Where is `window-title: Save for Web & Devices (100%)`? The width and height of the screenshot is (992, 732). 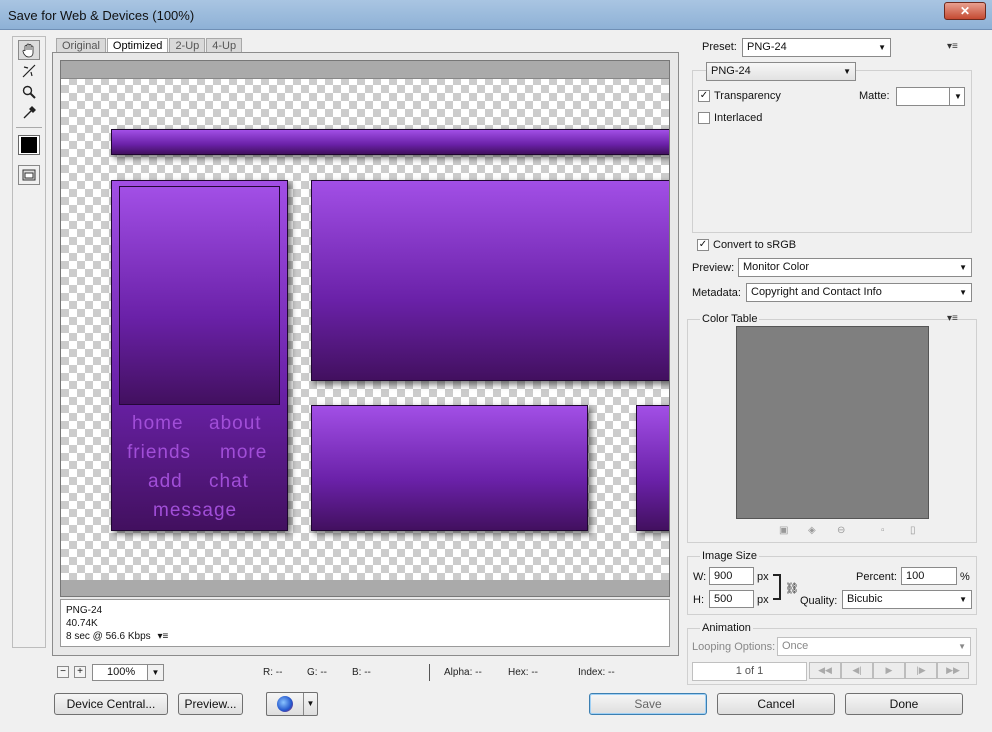
window-title: Save for Web & Devices (100%) is located at coordinates (101, 15).